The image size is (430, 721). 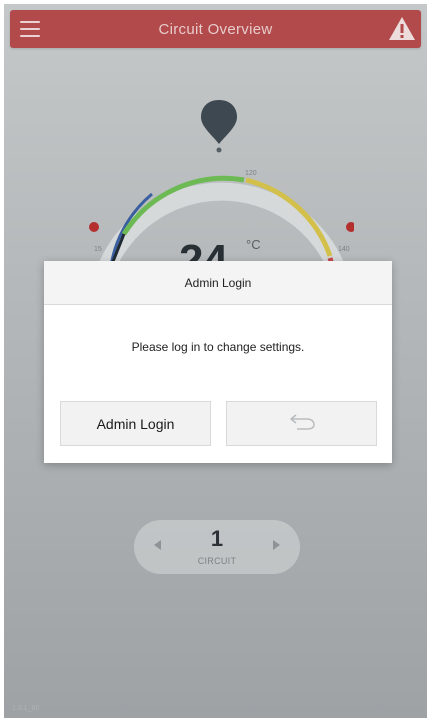 I want to click on back-button, so click(x=301, y=423).